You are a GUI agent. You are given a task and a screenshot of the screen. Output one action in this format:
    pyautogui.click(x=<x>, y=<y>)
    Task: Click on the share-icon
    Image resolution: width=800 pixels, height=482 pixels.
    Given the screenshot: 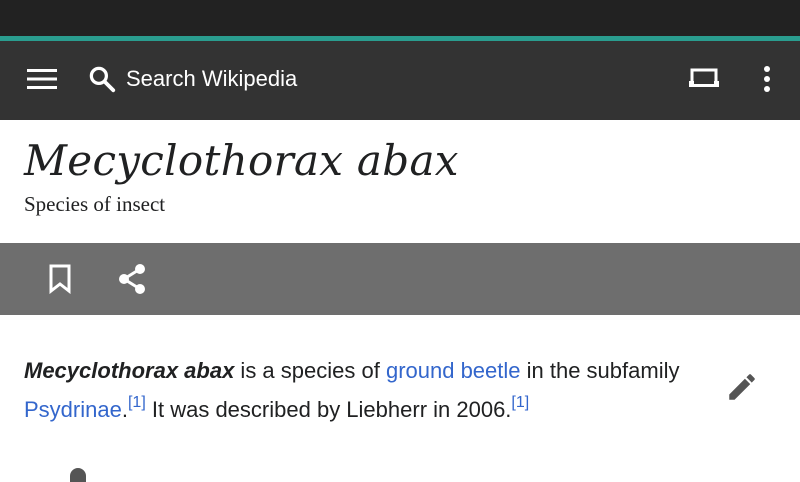 What is the action you would take?
    pyautogui.click(x=132, y=279)
    